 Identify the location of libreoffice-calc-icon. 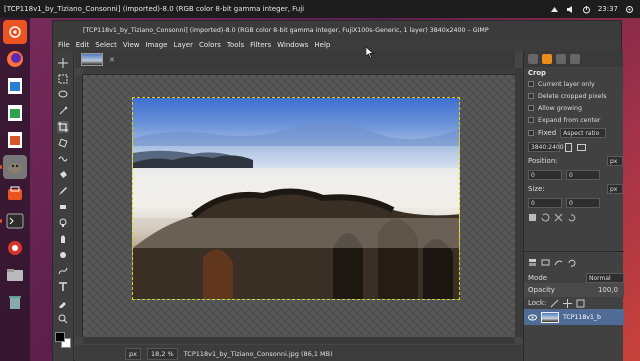
(15, 113).